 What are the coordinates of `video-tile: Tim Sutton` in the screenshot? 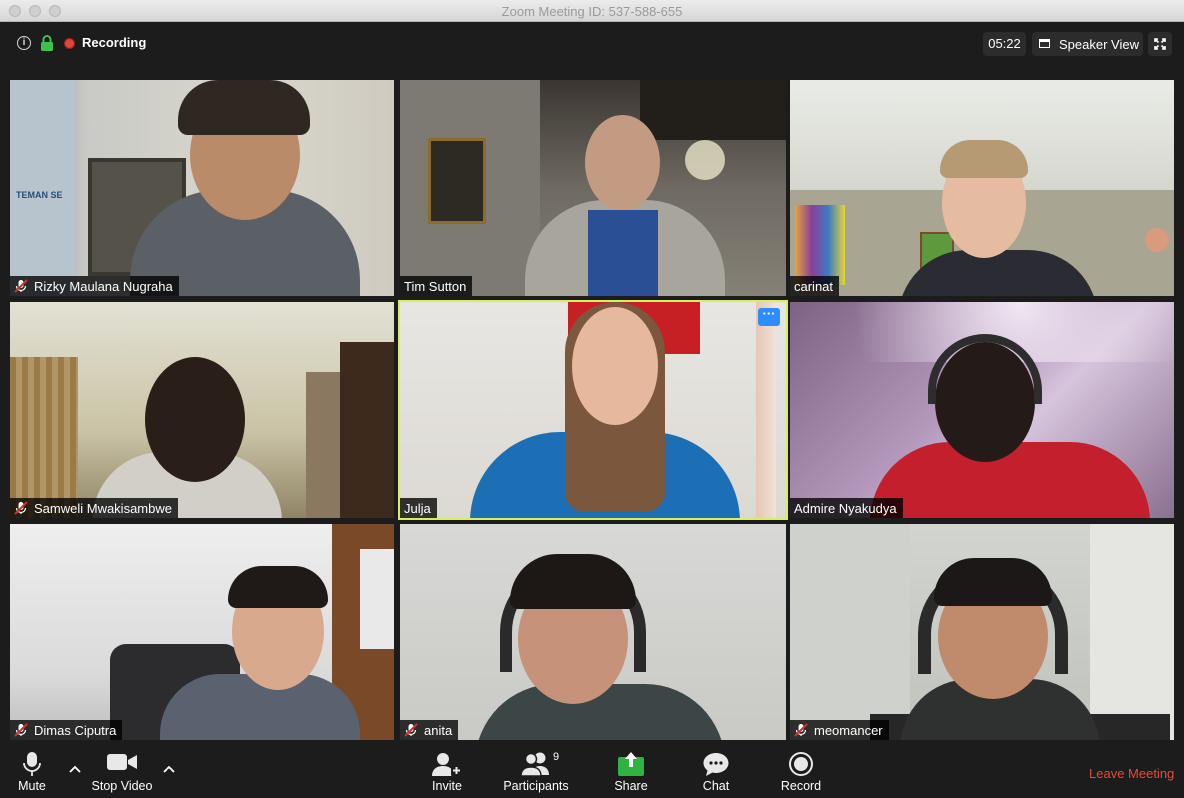 It's located at (593, 188).